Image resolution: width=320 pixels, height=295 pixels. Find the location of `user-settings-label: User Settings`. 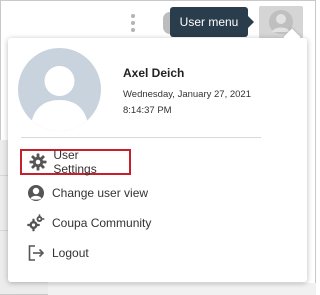

user-settings-label: User Settings is located at coordinates (75, 162).